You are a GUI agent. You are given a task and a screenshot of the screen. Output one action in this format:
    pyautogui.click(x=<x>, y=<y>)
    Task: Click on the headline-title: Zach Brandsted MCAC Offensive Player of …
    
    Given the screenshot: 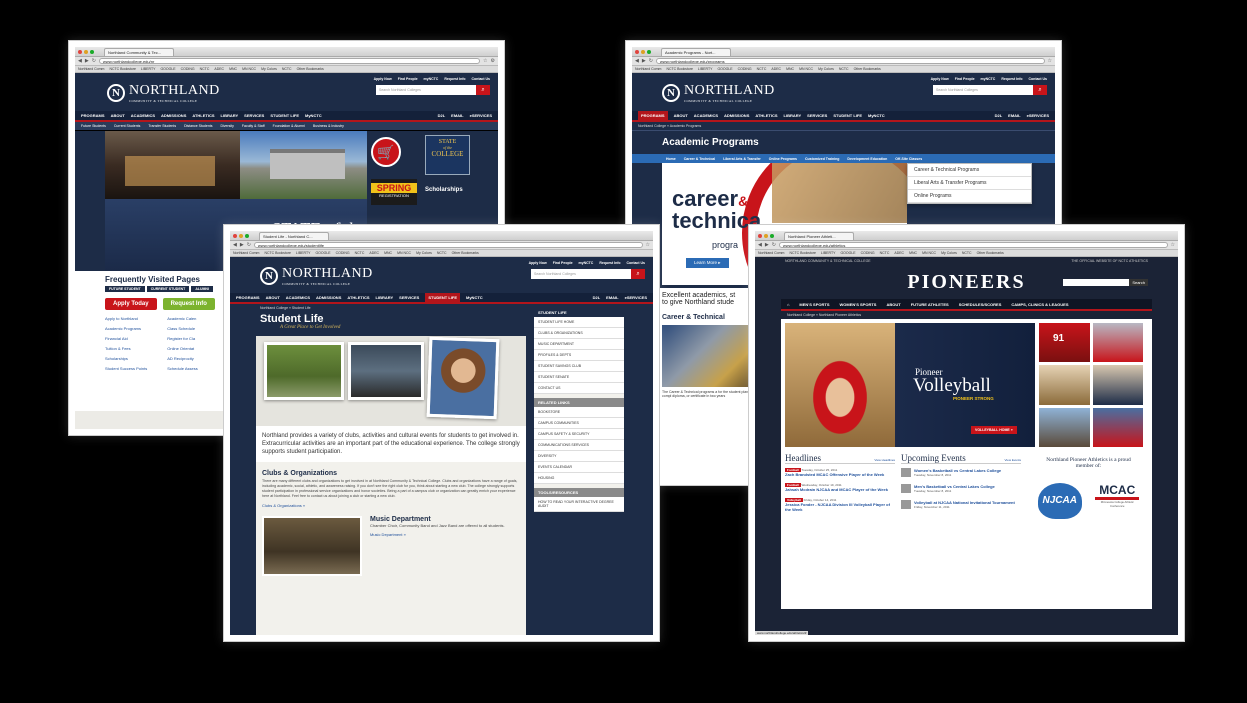 What is the action you would take?
    pyautogui.click(x=840, y=474)
    